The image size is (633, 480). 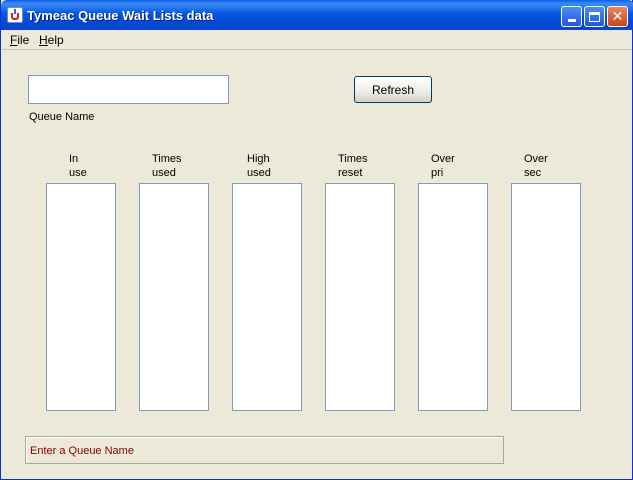 I want to click on refresh-button: Refresh, so click(x=393, y=89).